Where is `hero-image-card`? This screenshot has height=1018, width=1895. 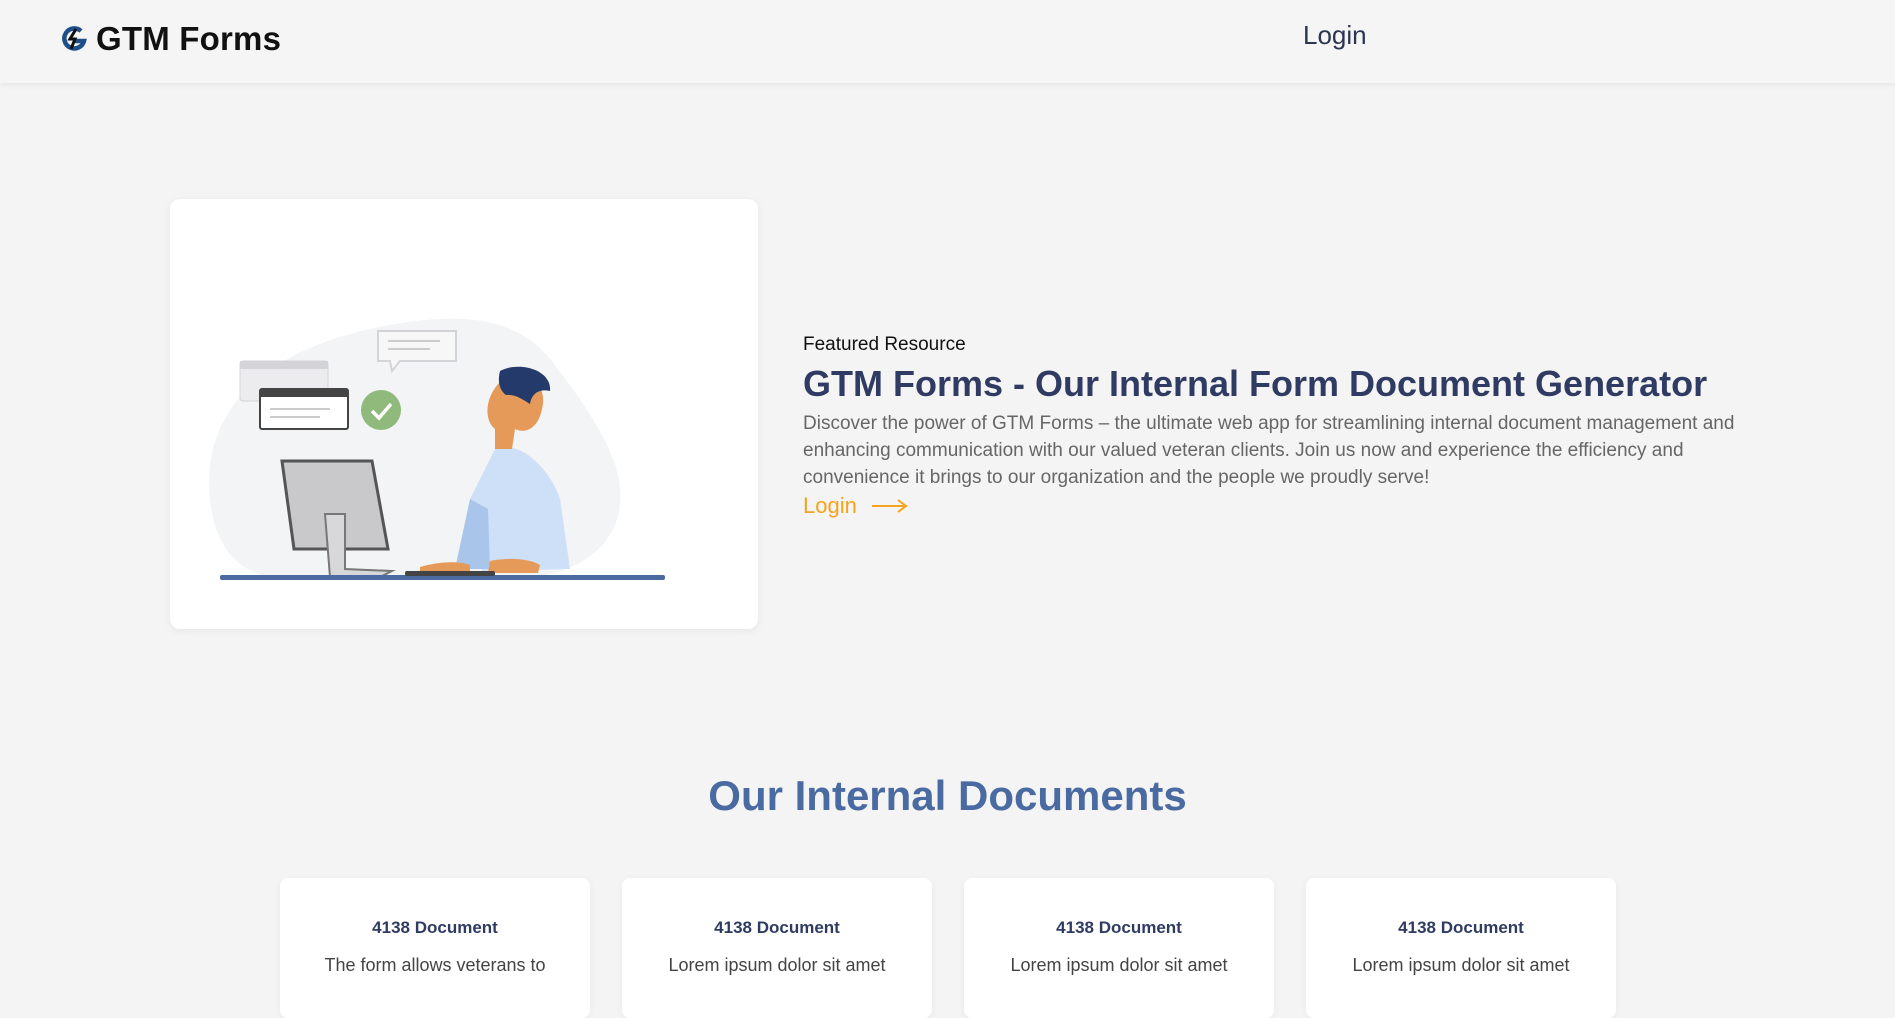 hero-image-card is located at coordinates (464, 414).